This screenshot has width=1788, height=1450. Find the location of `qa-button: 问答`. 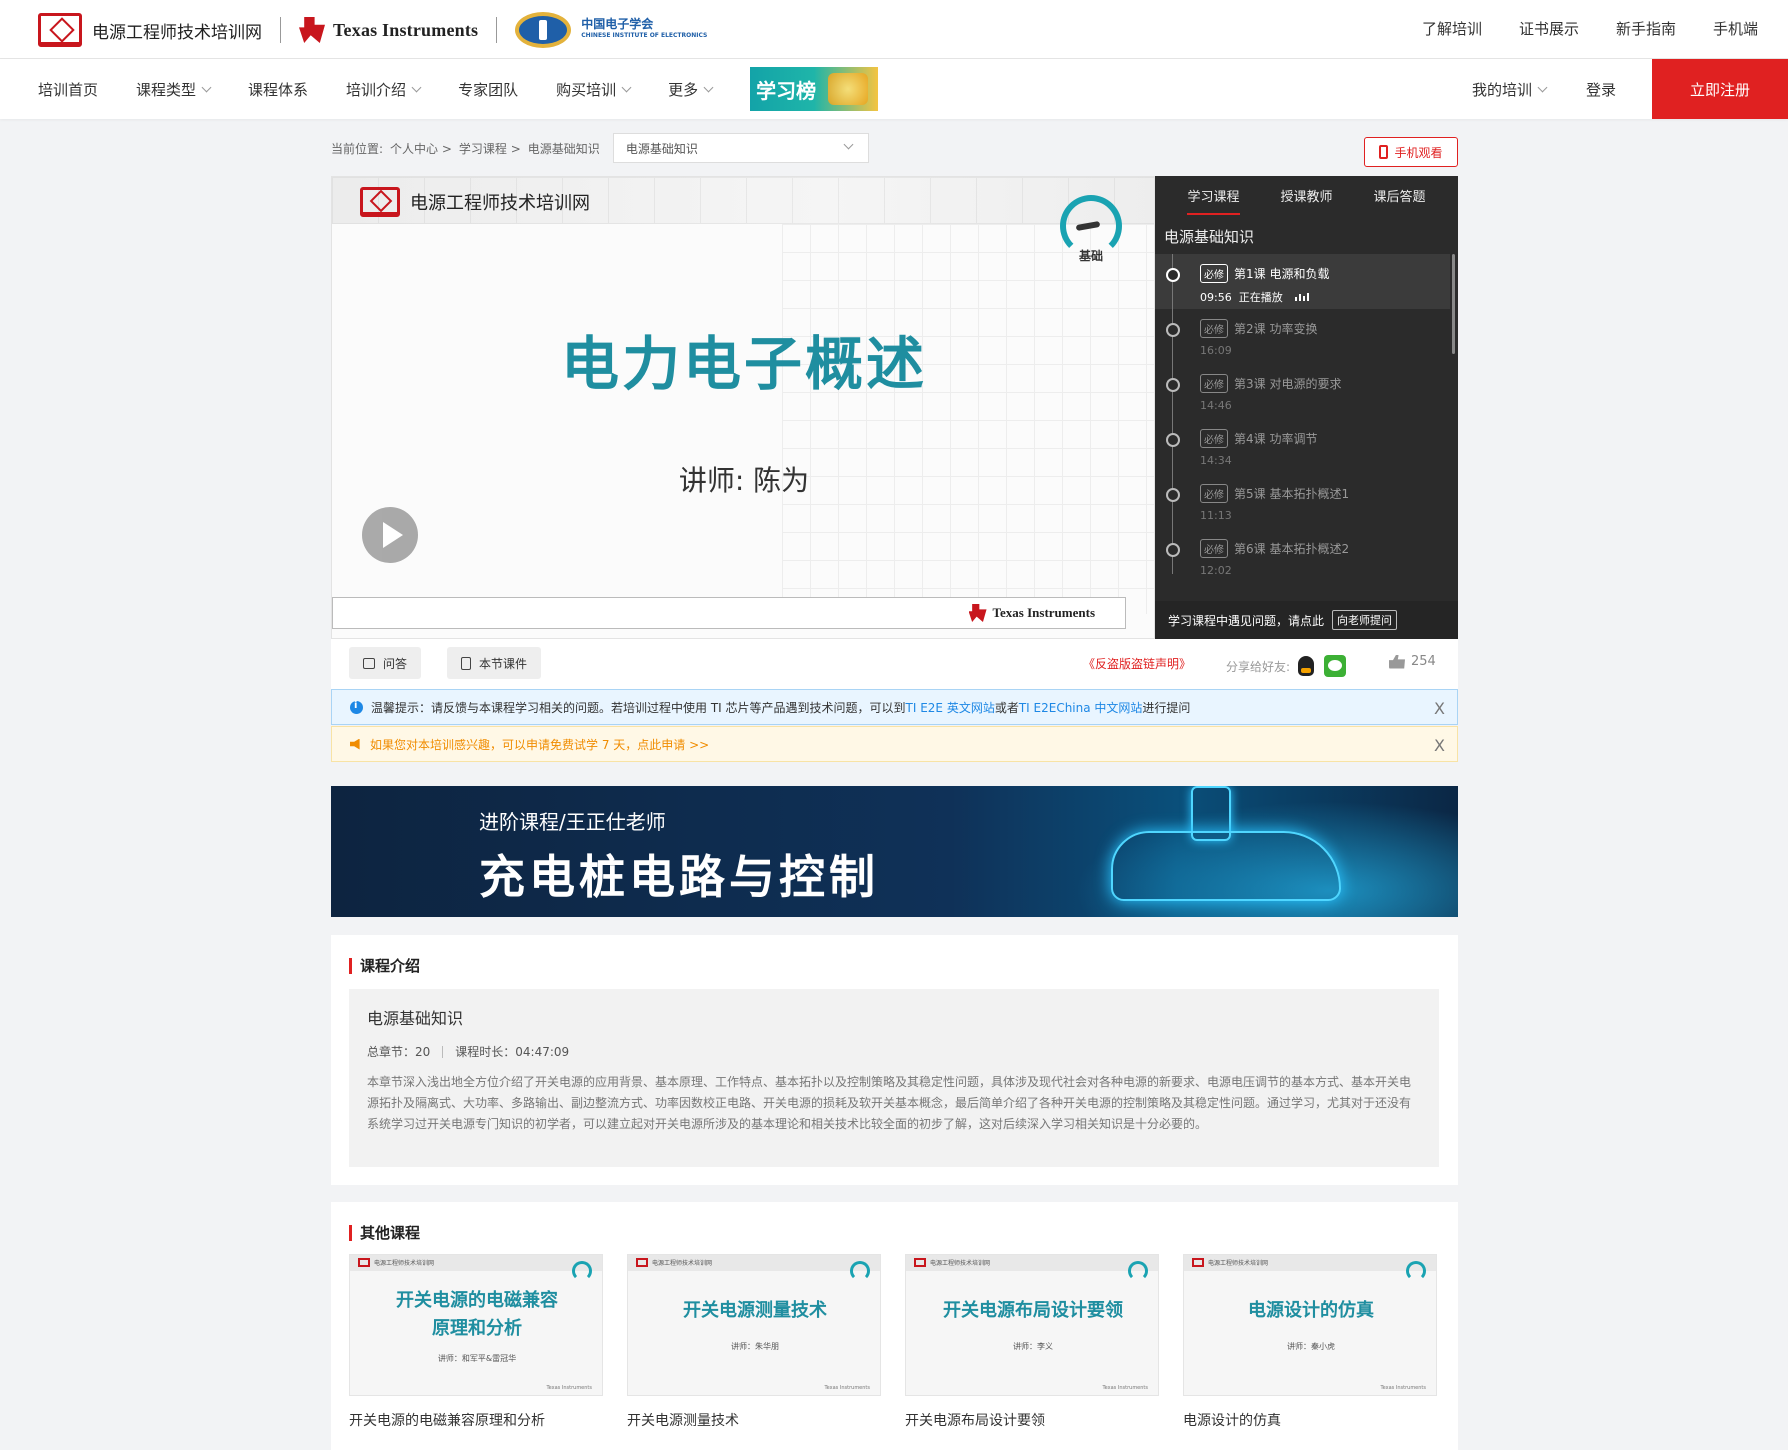

qa-button: 问答 is located at coordinates (385, 663).